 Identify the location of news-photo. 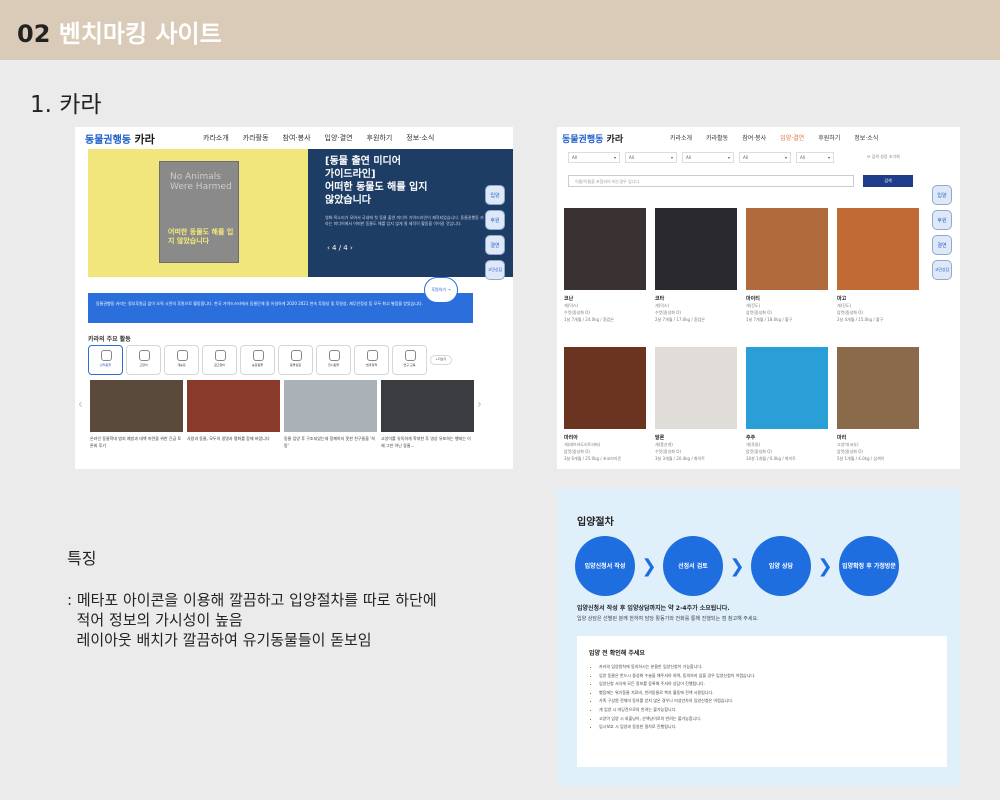
(233, 406).